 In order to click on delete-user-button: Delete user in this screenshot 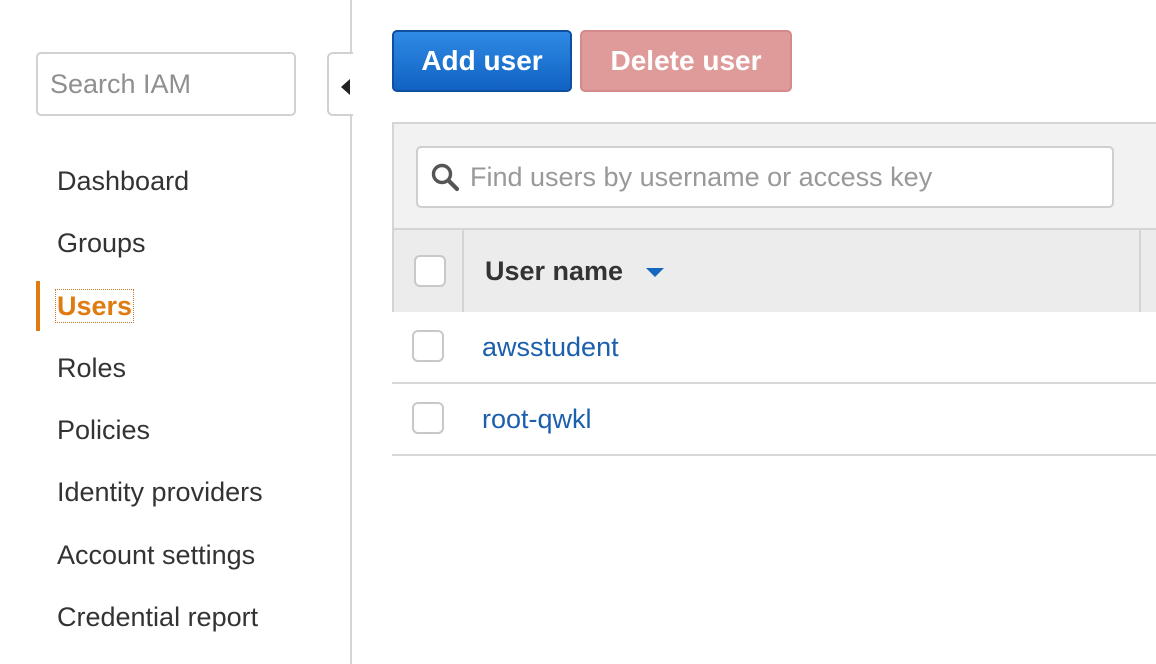, I will do `click(686, 61)`.